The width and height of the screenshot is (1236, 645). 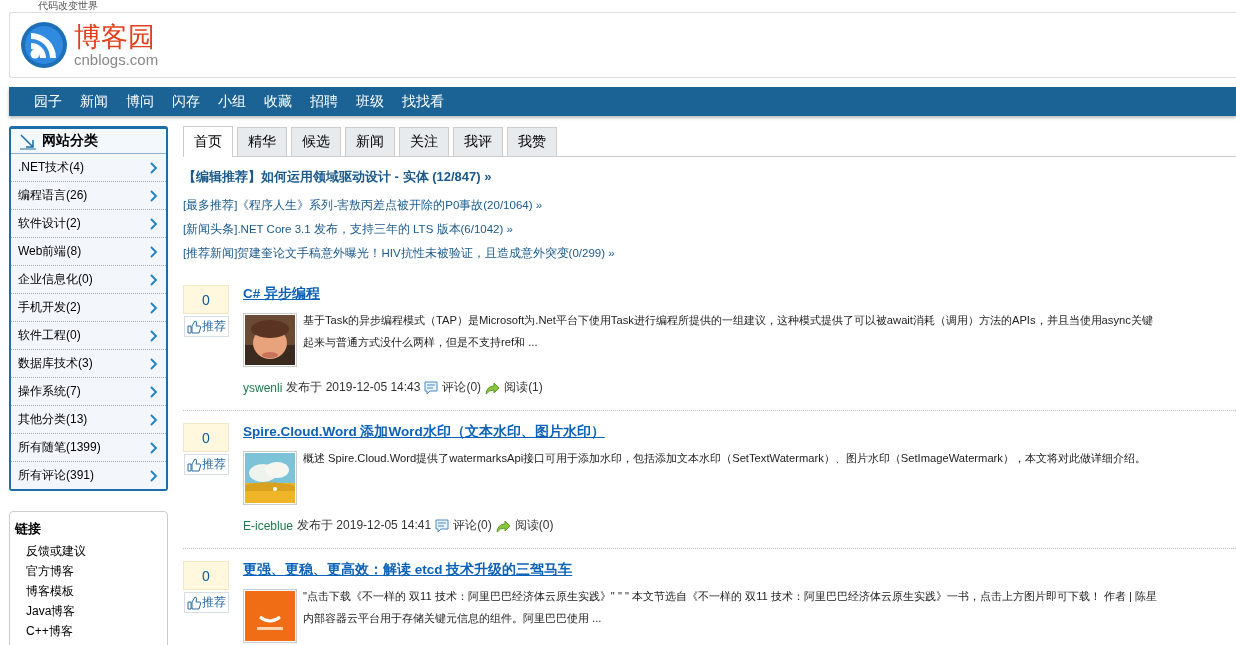 What do you see at coordinates (739, 294) in the screenshot?
I see `post-title: C# 异步编程` at bounding box center [739, 294].